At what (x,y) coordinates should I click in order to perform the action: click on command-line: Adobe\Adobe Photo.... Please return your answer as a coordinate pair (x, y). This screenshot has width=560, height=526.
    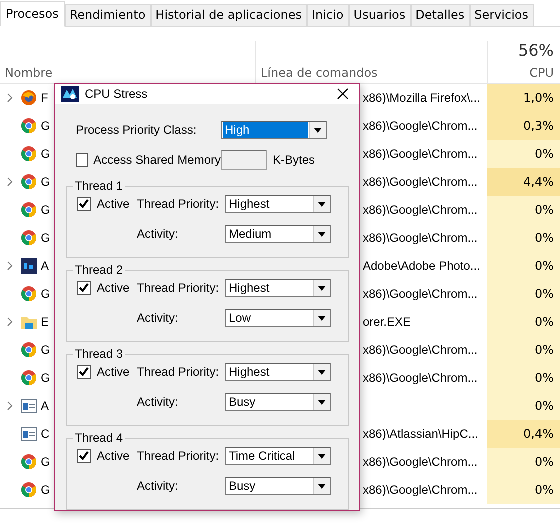
    Looking at the image, I should click on (421, 266).